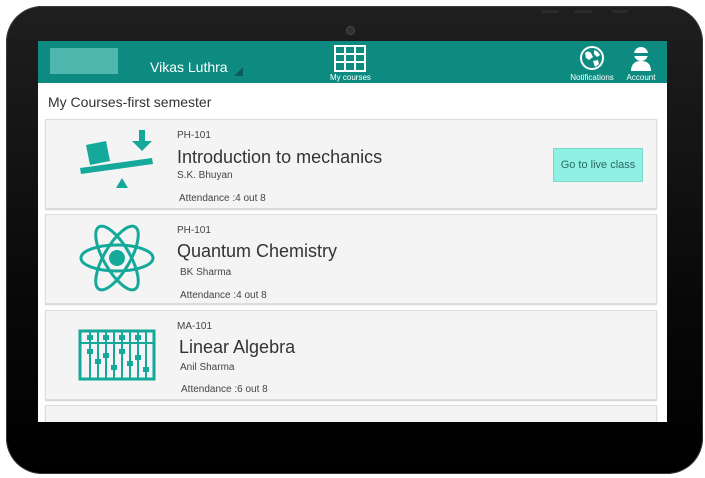 Image resolution: width=705 pixels, height=478 pixels. I want to click on course-title: Linear Algebra, so click(237, 347).